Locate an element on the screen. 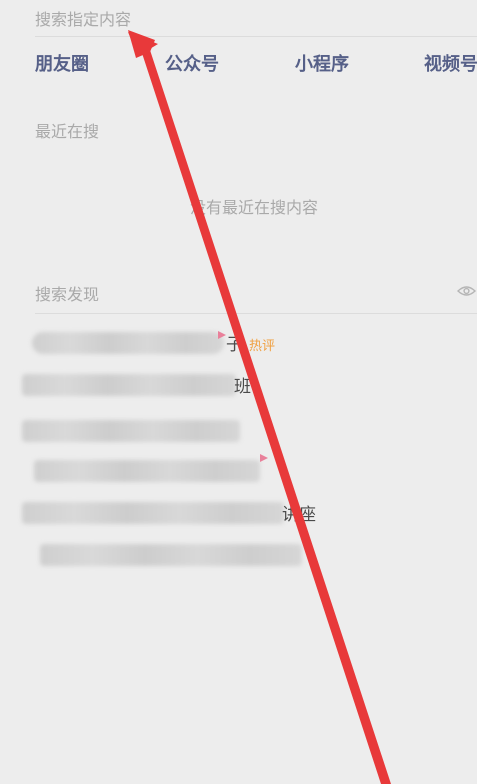 Image resolution: width=477 pixels, height=784 pixels. category-official-accounts: 公众号 is located at coordinates (192, 63).